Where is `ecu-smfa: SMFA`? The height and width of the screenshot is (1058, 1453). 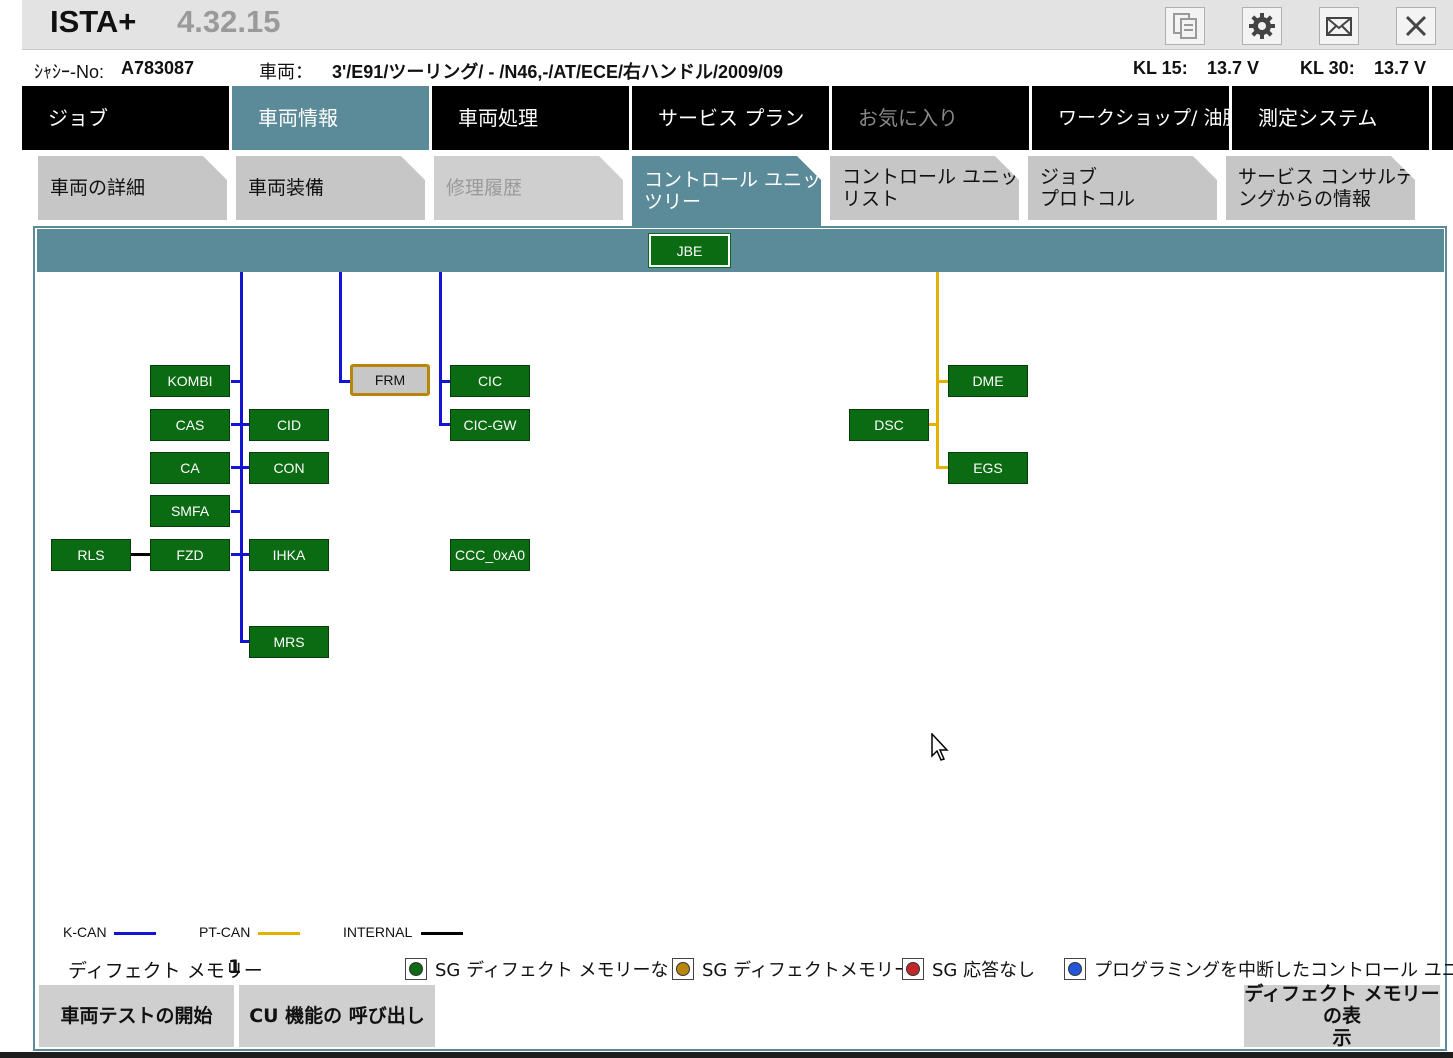 ecu-smfa: SMFA is located at coordinates (190, 511).